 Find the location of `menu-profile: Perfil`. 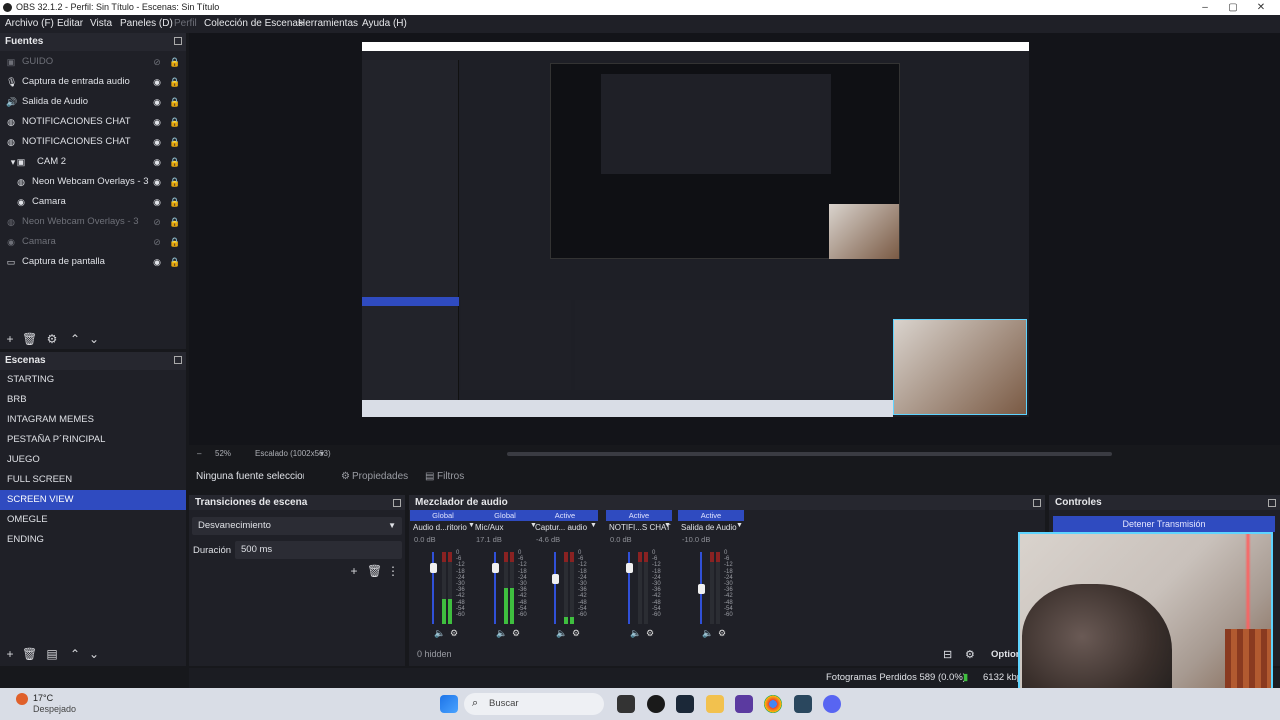

menu-profile: Perfil is located at coordinates (185, 24).